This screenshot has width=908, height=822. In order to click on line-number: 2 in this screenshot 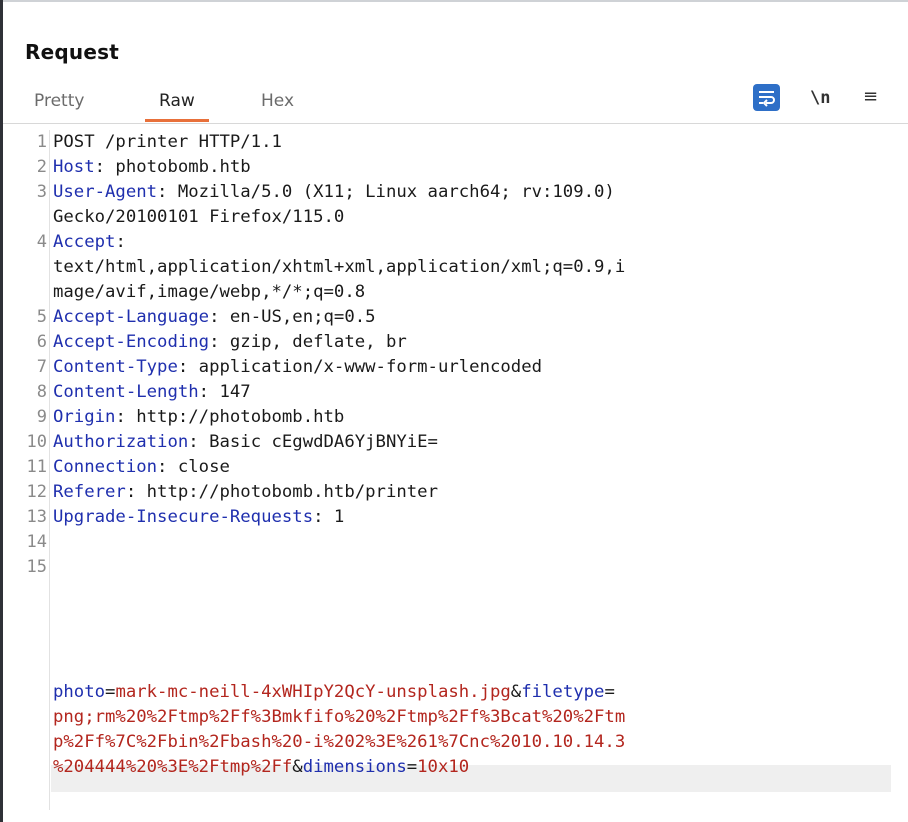, I will do `click(41, 167)`.